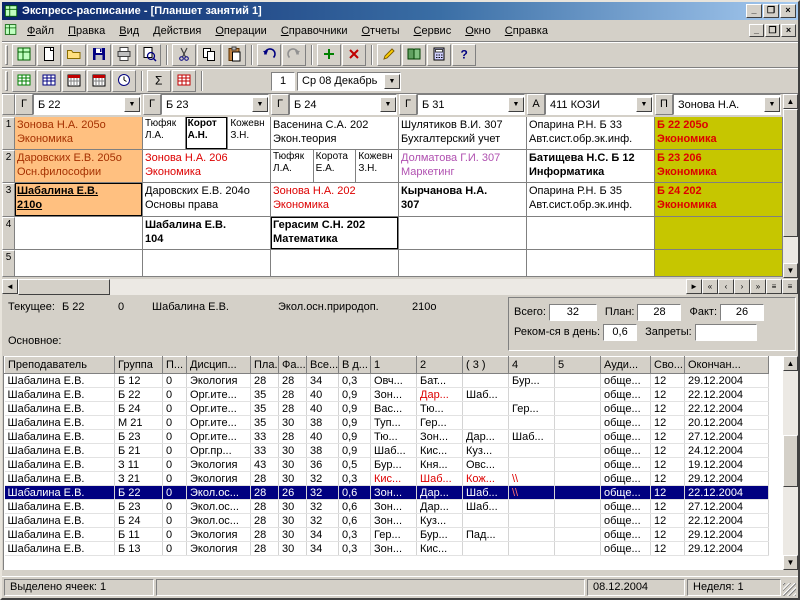 The width and height of the screenshot is (800, 600). What do you see at coordinates (138, 422) in the screenshot?
I see `table-cell: М 21` at bounding box center [138, 422].